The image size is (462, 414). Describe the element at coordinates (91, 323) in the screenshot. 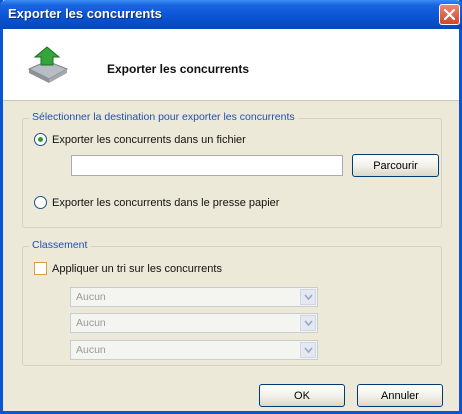

I see `sort-field-2-value: Aucun` at that location.